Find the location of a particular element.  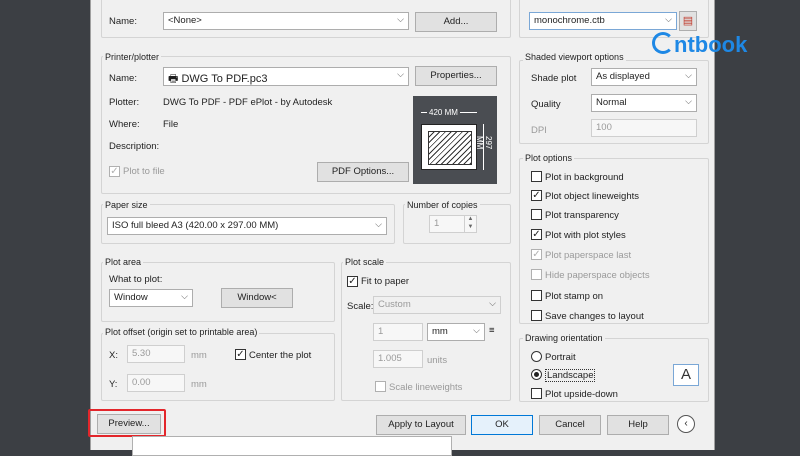

page-setup-name-label: Name: is located at coordinates (123, 21).